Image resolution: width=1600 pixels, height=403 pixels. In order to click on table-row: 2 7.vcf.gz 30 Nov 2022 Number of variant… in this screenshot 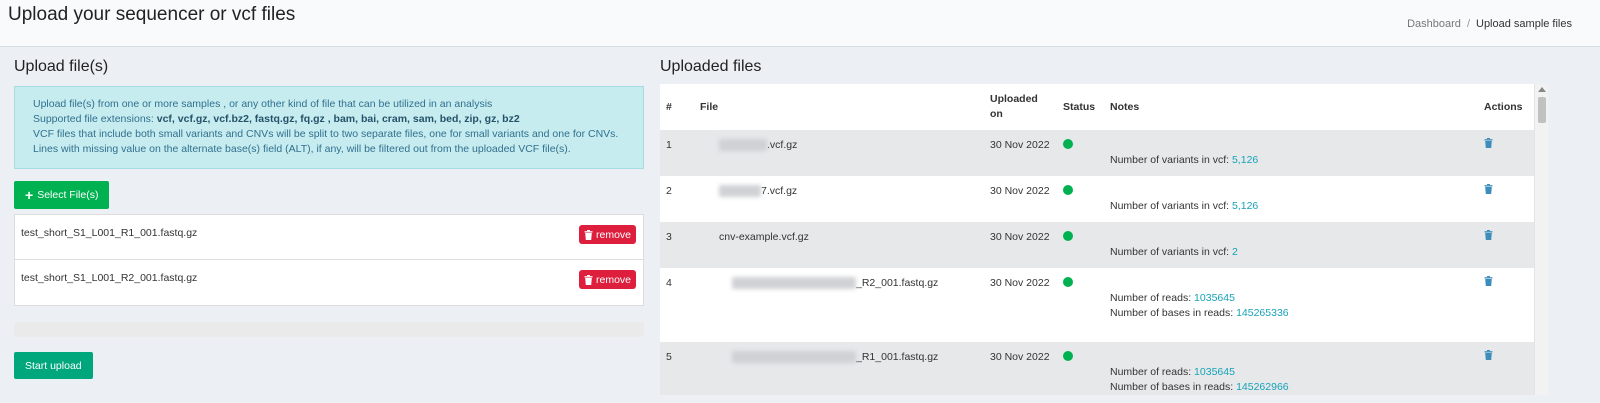, I will do `click(1097, 199)`.